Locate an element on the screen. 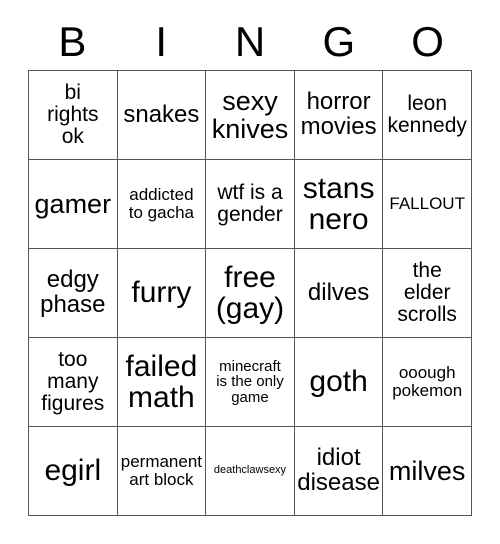 Image resolution: width=500 pixels, height=544 pixels. bingo-cell: gamer is located at coordinates (73, 204).